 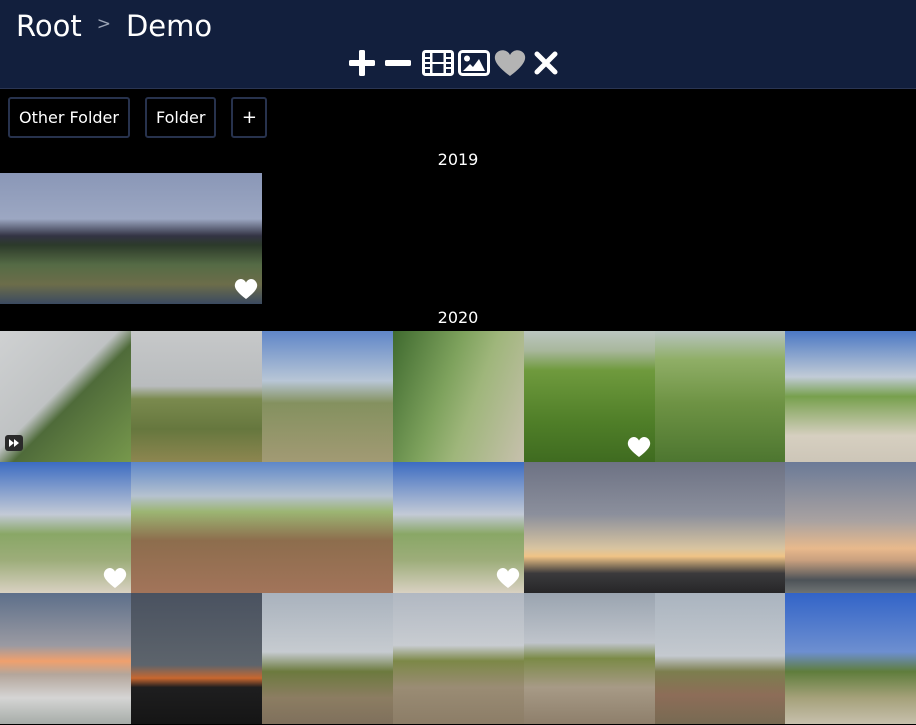 I want to click on clear-filter-button, so click(x=546, y=63).